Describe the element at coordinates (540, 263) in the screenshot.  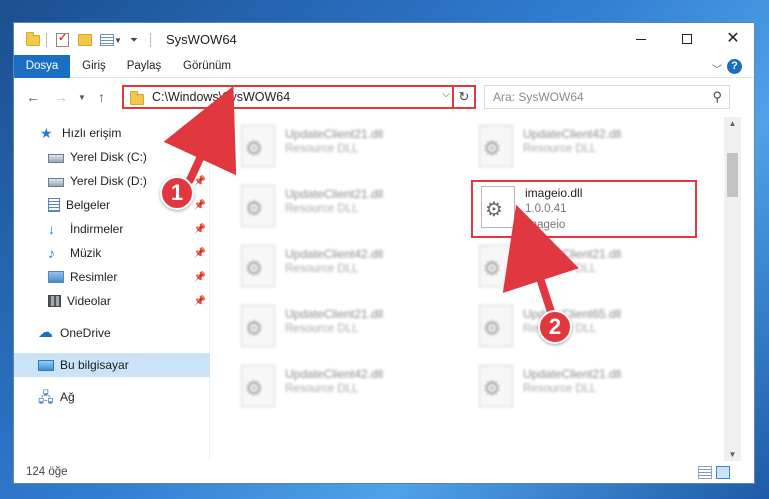
I see `arrow-to-imageio` at that location.